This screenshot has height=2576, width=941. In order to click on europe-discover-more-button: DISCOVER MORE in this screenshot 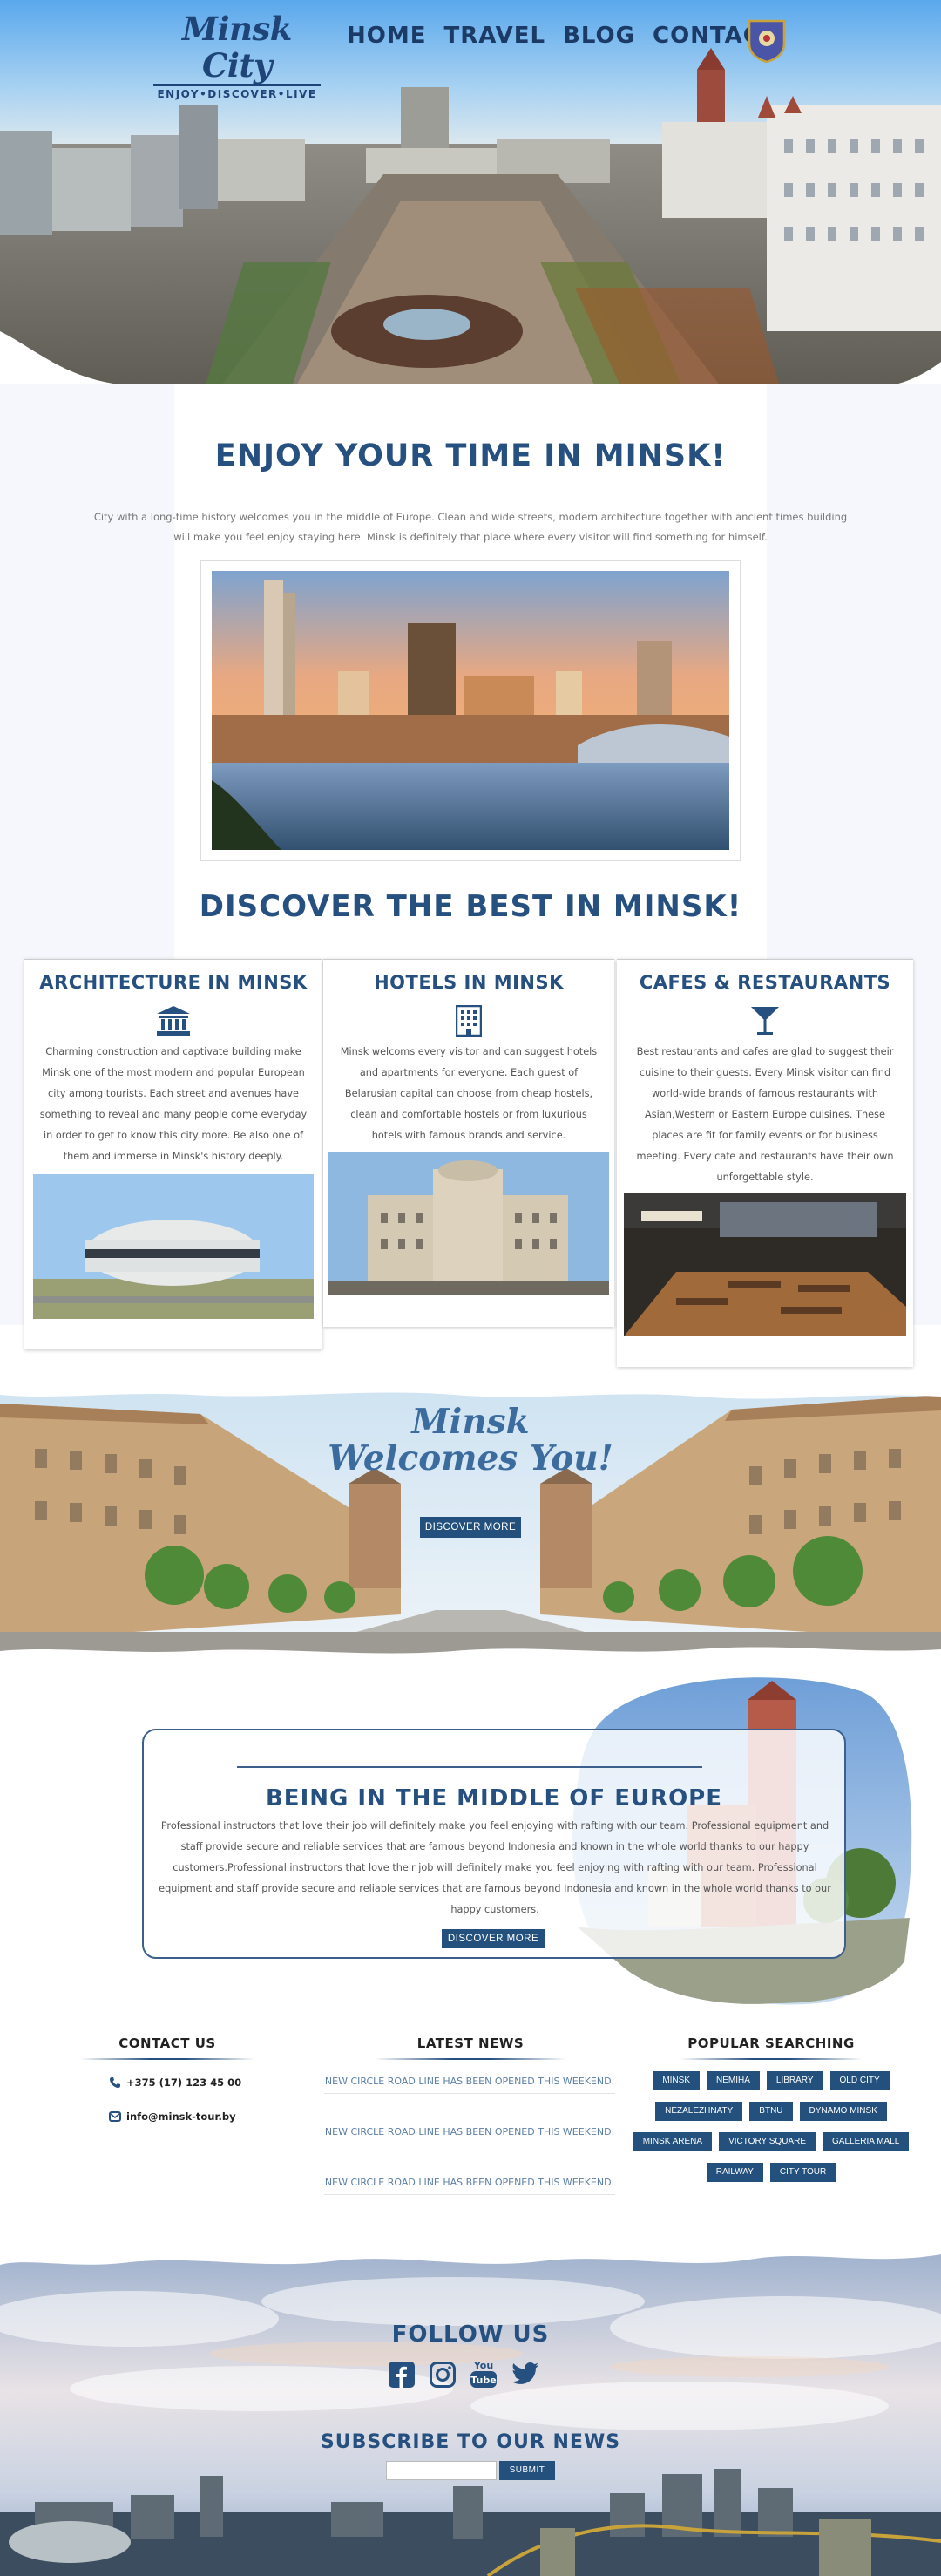, I will do `click(494, 1939)`.